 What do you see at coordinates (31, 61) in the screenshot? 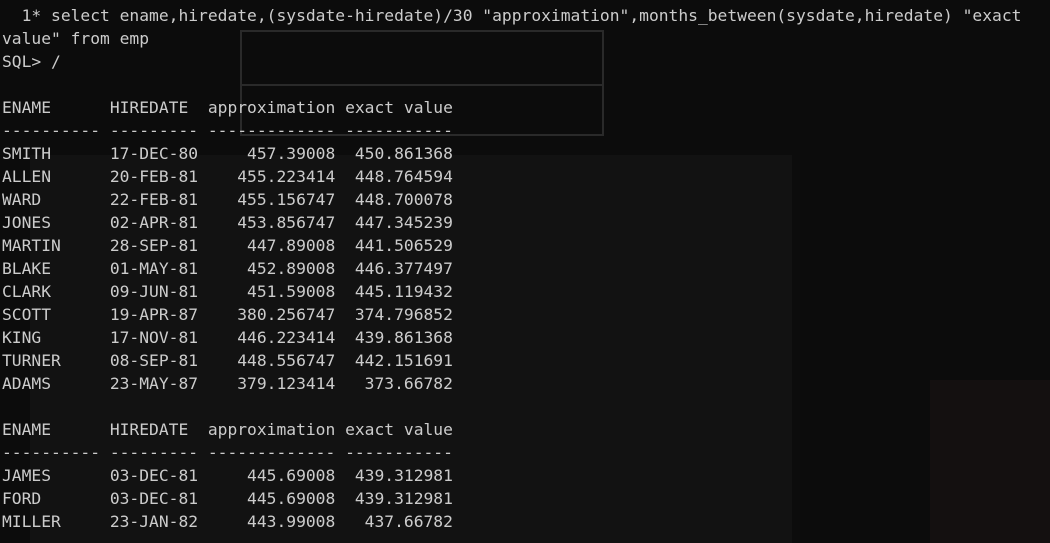
I see `sql-prompt-line: SQL> /` at bounding box center [31, 61].